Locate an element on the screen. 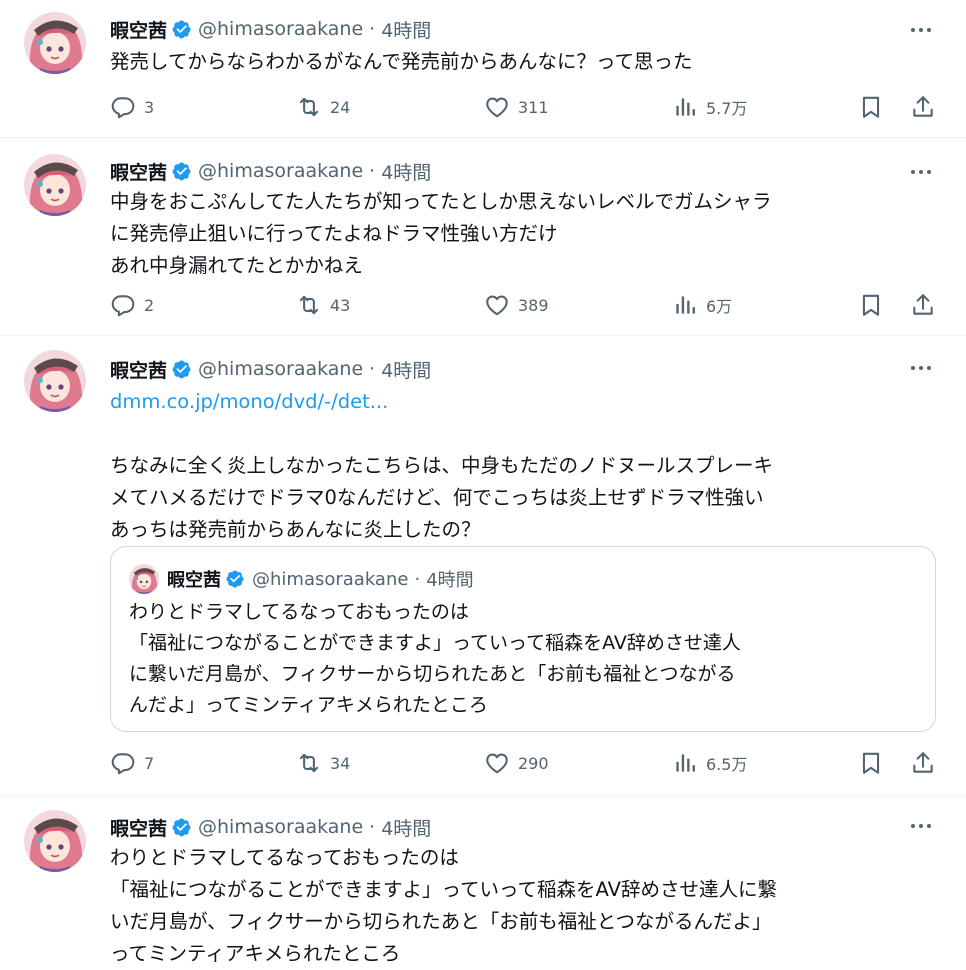  reply-button: 7 is located at coordinates (132, 763).